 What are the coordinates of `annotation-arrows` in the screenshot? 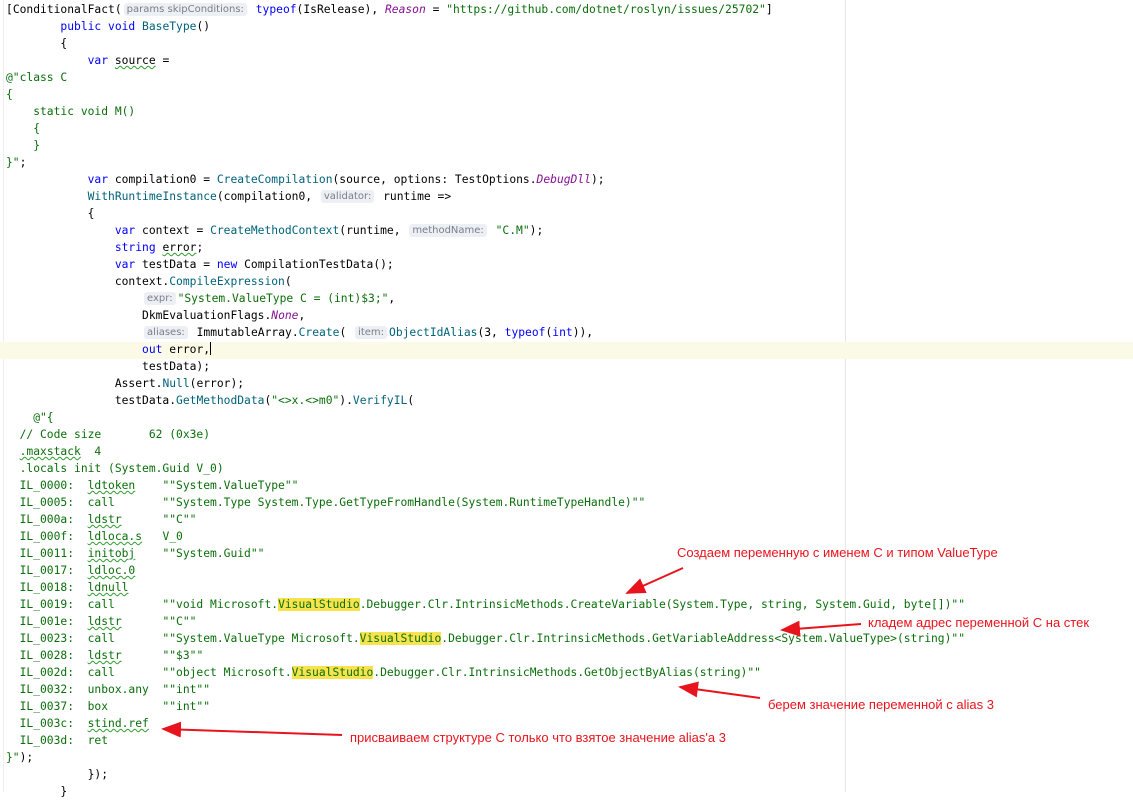 It's located at (511, 652).